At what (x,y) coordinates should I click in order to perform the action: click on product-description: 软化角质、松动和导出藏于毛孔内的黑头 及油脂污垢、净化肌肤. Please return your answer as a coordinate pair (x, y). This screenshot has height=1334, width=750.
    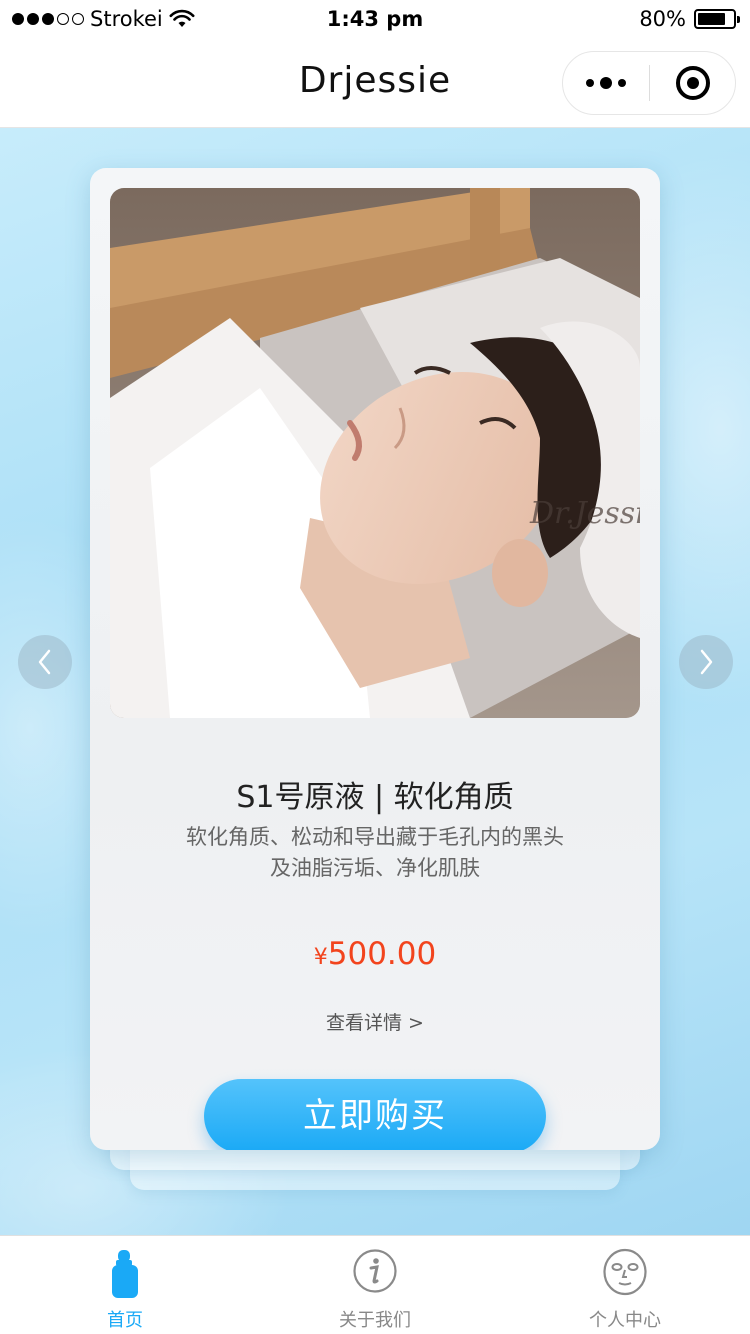
    Looking at the image, I should click on (375, 853).